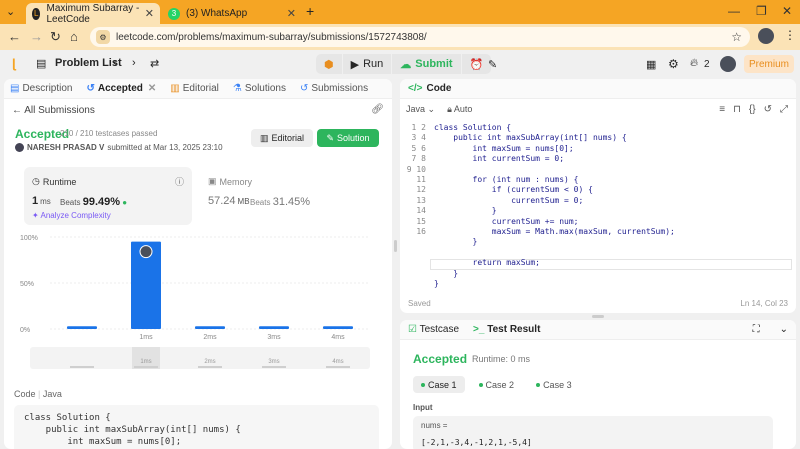 This screenshot has height=449, width=800. What do you see at coordinates (93, 14) in the screenshot?
I see `browser-tab-leetcode: L Maximum Subarray - LeetCode ✕` at bounding box center [93, 14].